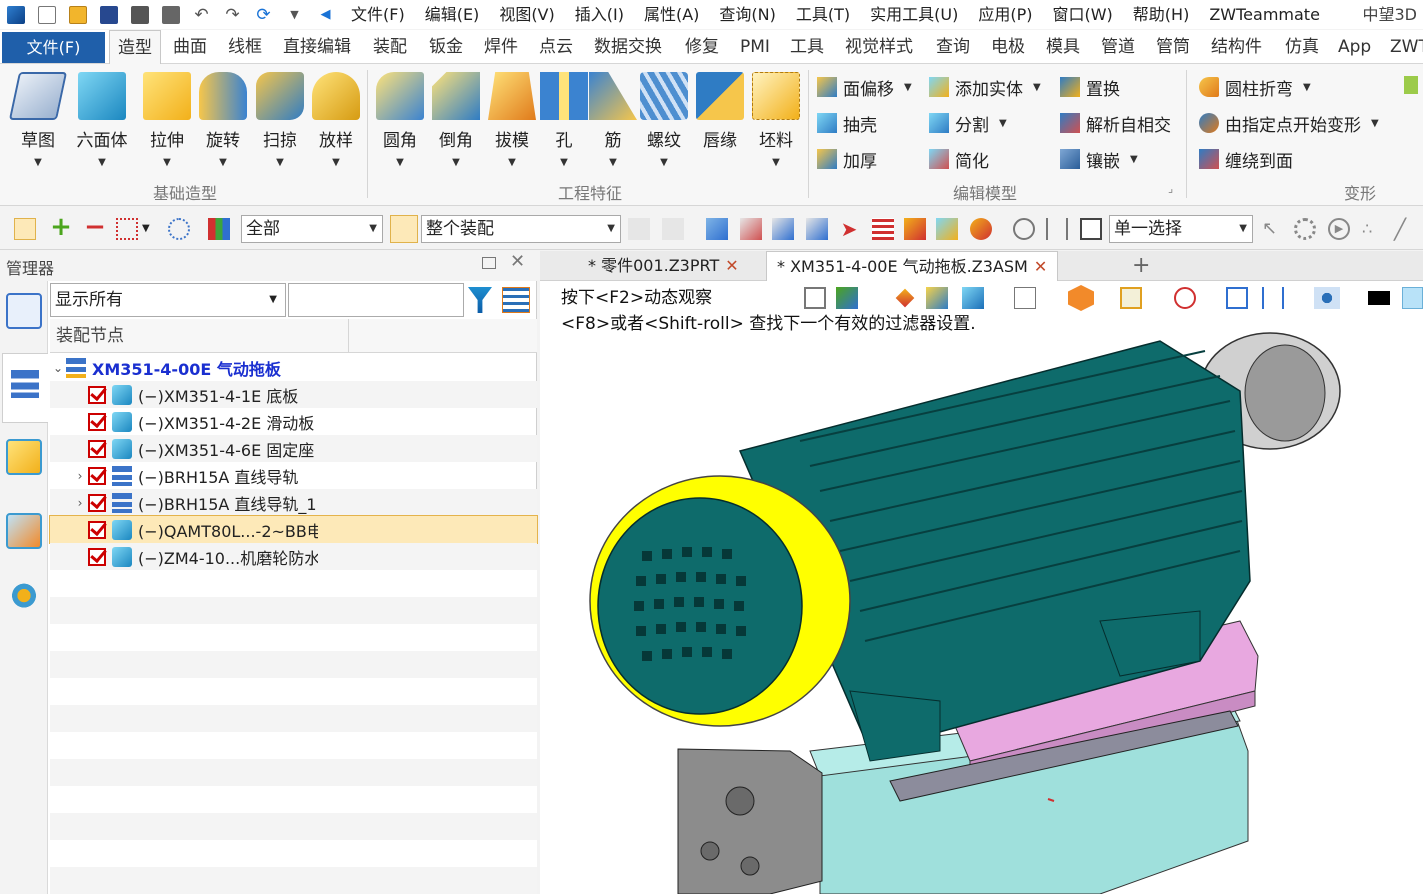 The image size is (1423, 894). What do you see at coordinates (390, 47) in the screenshot?
I see `tab-assembly: 装配` at bounding box center [390, 47].